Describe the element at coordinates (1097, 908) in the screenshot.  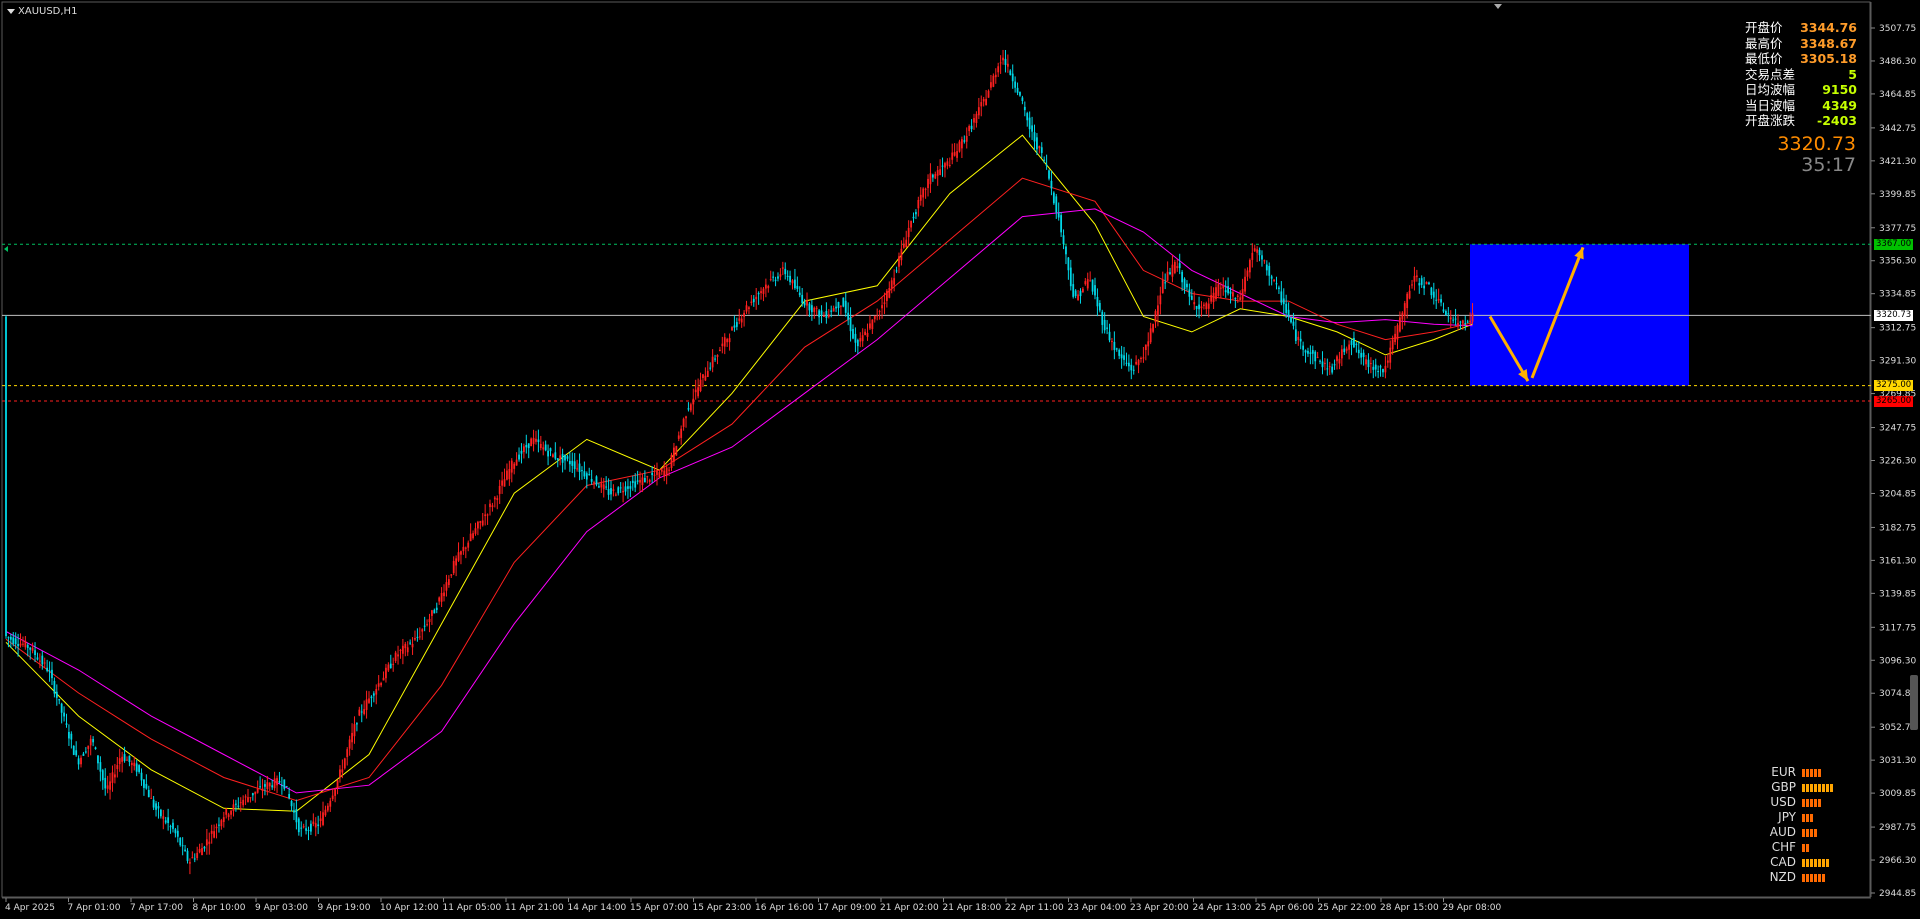
I see `x-tick-label: 23 Apr 04:00` at that location.